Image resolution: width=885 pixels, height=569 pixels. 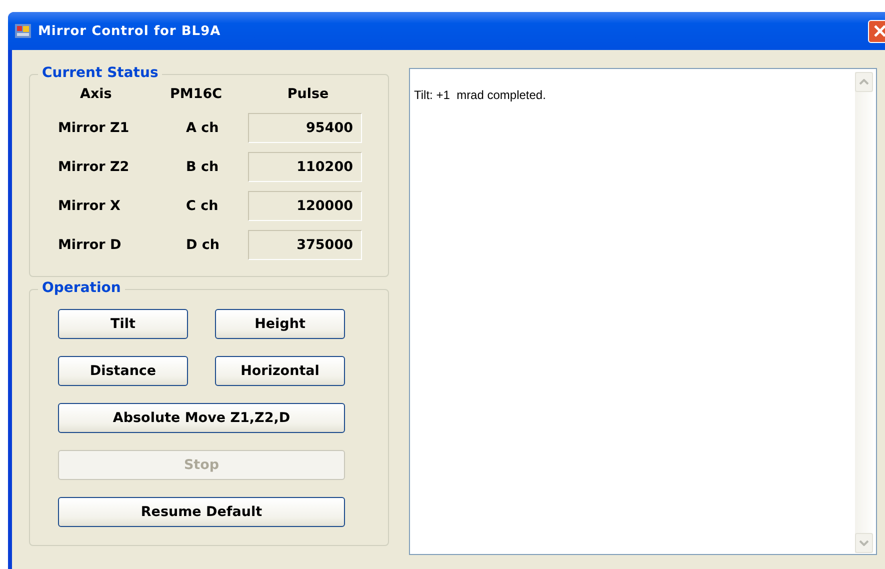 What do you see at coordinates (81, 288) in the screenshot?
I see `group-title: Operation` at bounding box center [81, 288].